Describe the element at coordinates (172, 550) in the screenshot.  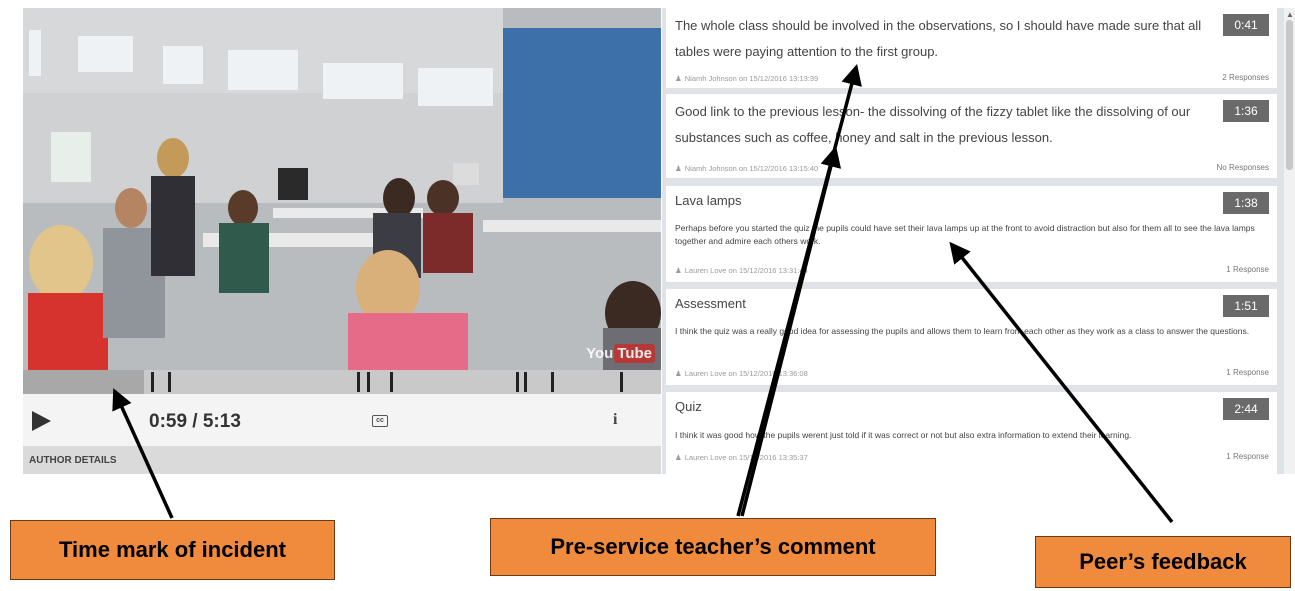
I see `callout-time-mark: Time mark of incident` at that location.